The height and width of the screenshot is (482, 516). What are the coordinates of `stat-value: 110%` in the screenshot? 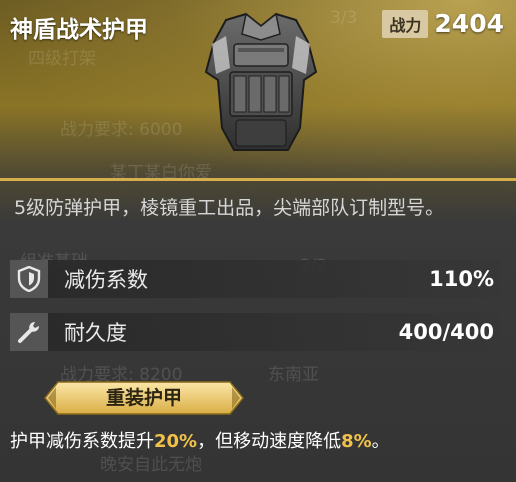 It's located at (461, 279).